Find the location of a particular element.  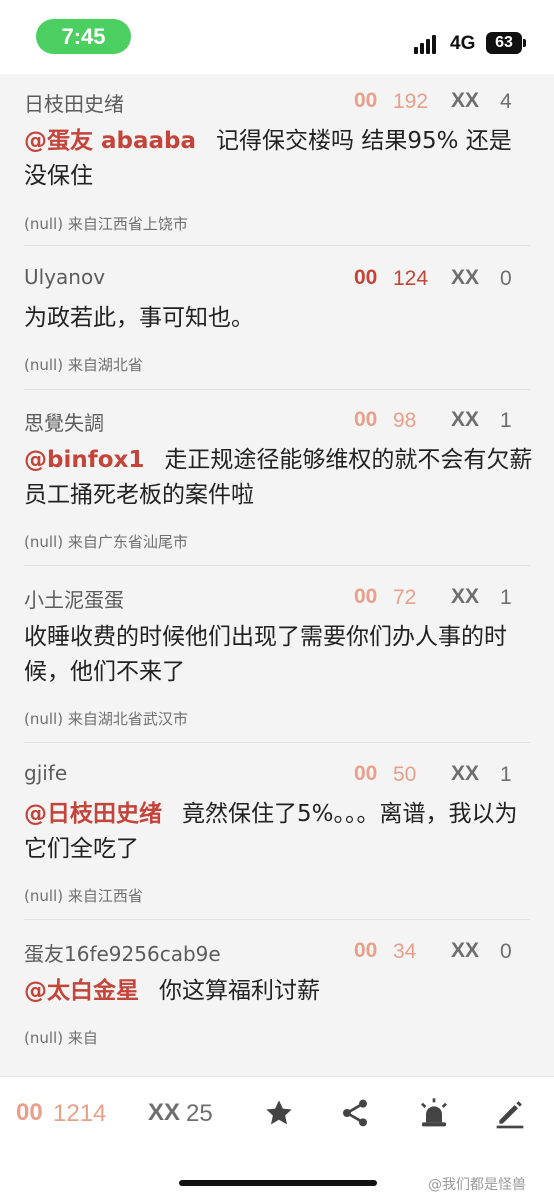

comment-username: 小土泥蛋蛋 is located at coordinates (74, 598).